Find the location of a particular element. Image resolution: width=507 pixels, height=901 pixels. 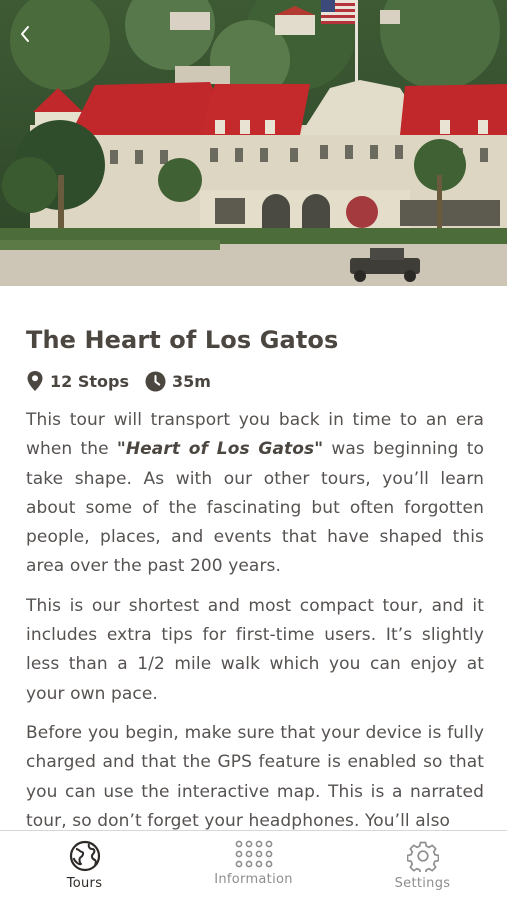

tab-information: Information is located at coordinates (253, 866).